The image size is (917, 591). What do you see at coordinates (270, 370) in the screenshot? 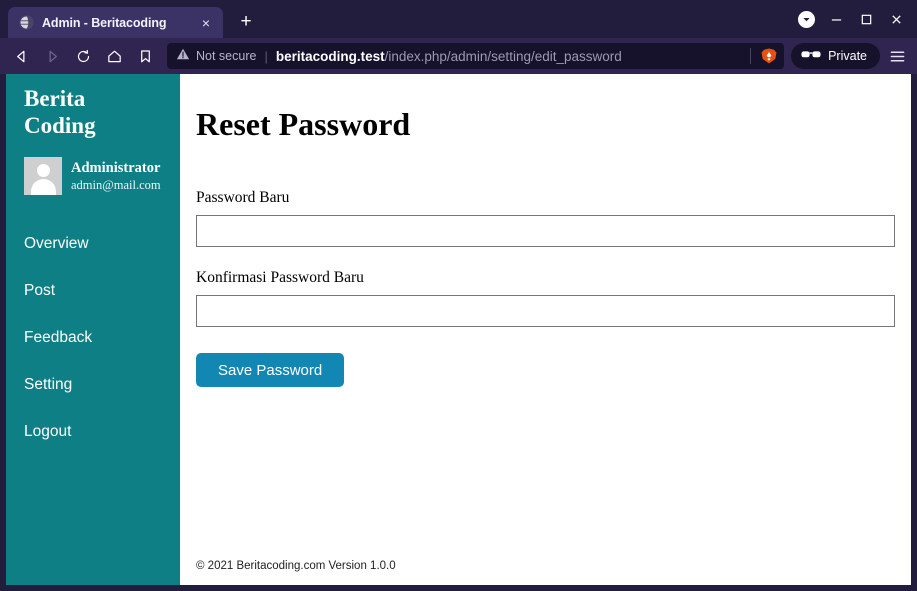
I see `save-password-button: Save Password` at bounding box center [270, 370].